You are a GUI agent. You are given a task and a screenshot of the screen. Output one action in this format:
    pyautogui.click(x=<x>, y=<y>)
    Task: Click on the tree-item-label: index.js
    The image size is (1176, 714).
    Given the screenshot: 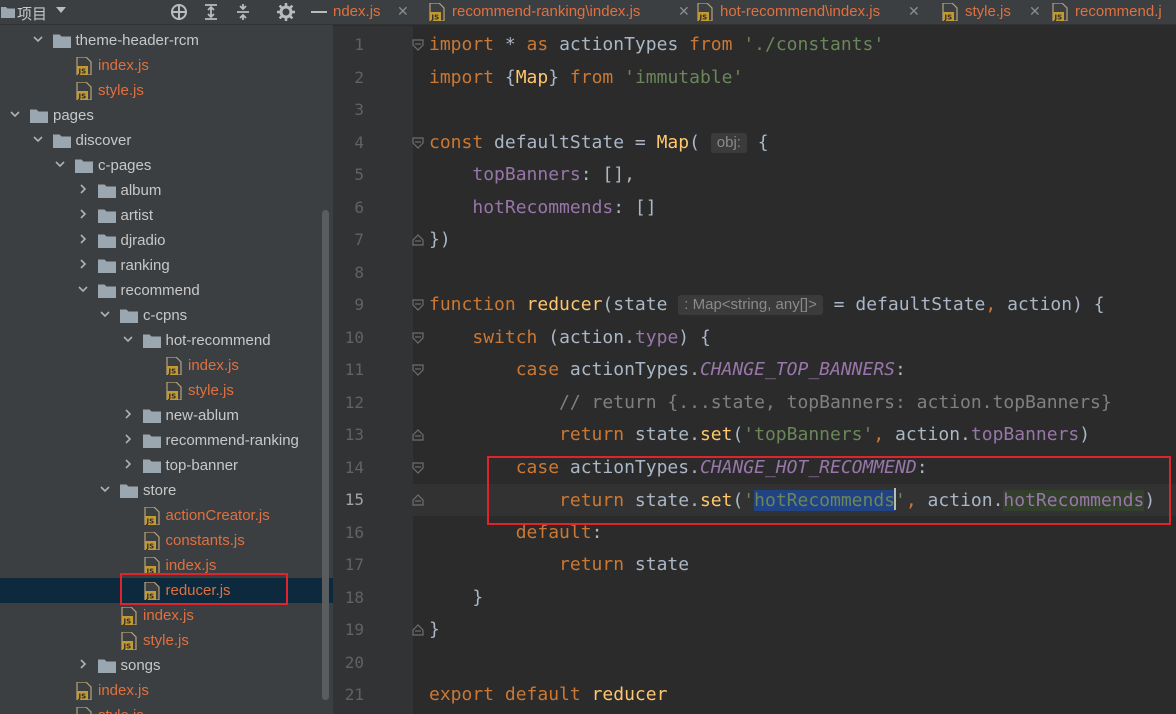 What is the action you would take?
    pyautogui.click(x=213, y=365)
    